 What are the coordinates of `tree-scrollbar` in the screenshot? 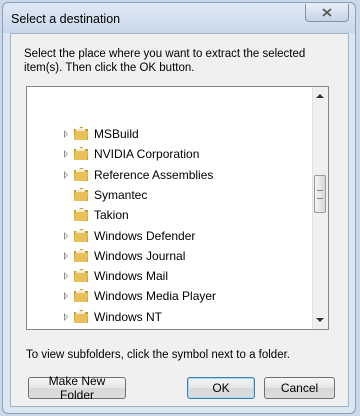 It's located at (320, 208).